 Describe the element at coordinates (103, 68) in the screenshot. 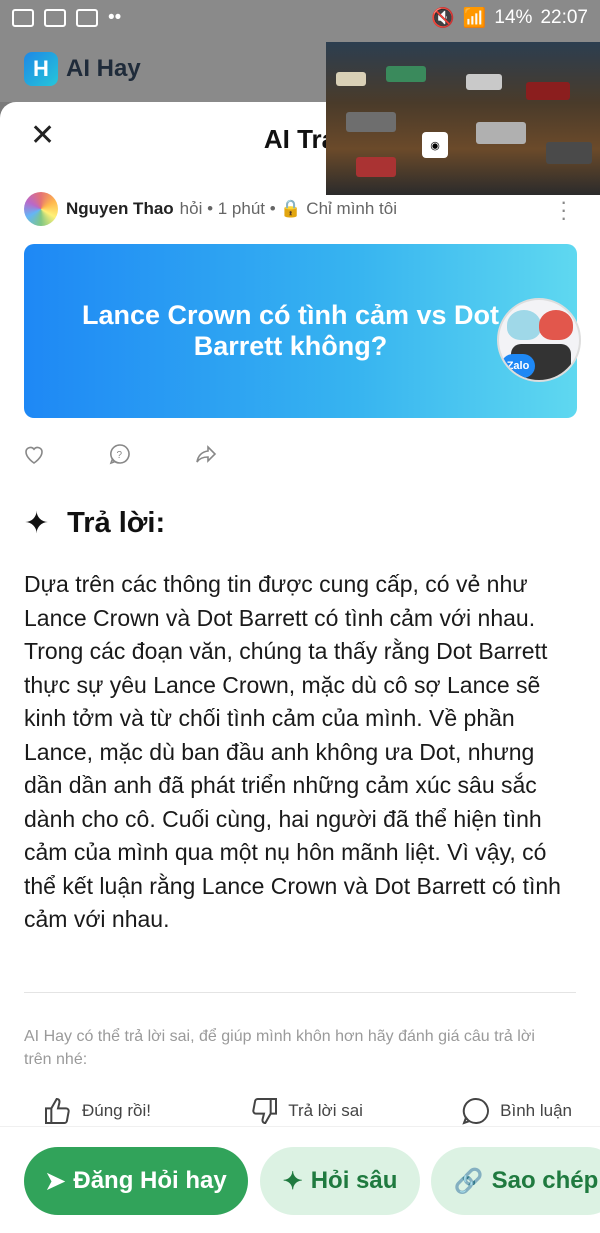

I see `app-name: AI Hay` at that location.